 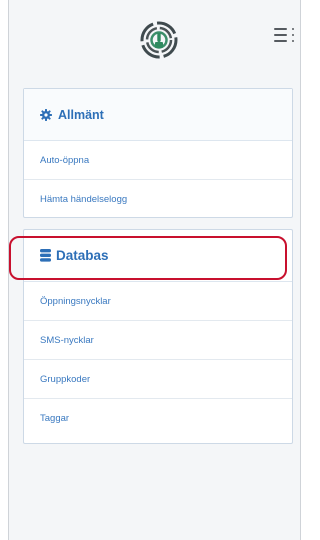 What do you see at coordinates (55, 418) in the screenshot?
I see `menu-item-label: Taggar` at bounding box center [55, 418].